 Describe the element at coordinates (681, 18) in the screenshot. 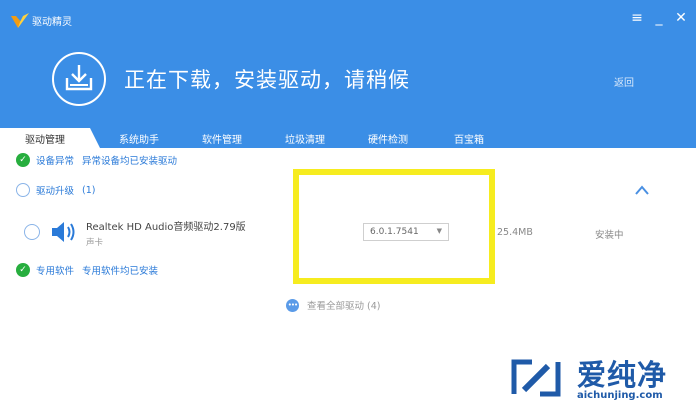

I see `close-icon: ✕` at that location.